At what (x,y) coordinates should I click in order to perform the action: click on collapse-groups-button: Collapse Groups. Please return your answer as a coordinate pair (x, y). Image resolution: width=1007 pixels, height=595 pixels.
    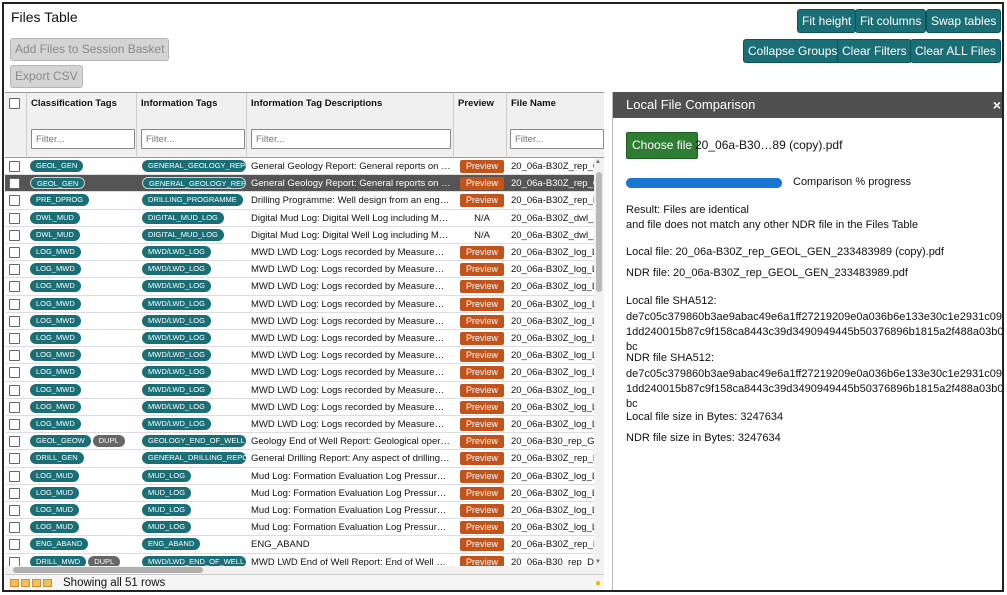
    Looking at the image, I should click on (793, 51).